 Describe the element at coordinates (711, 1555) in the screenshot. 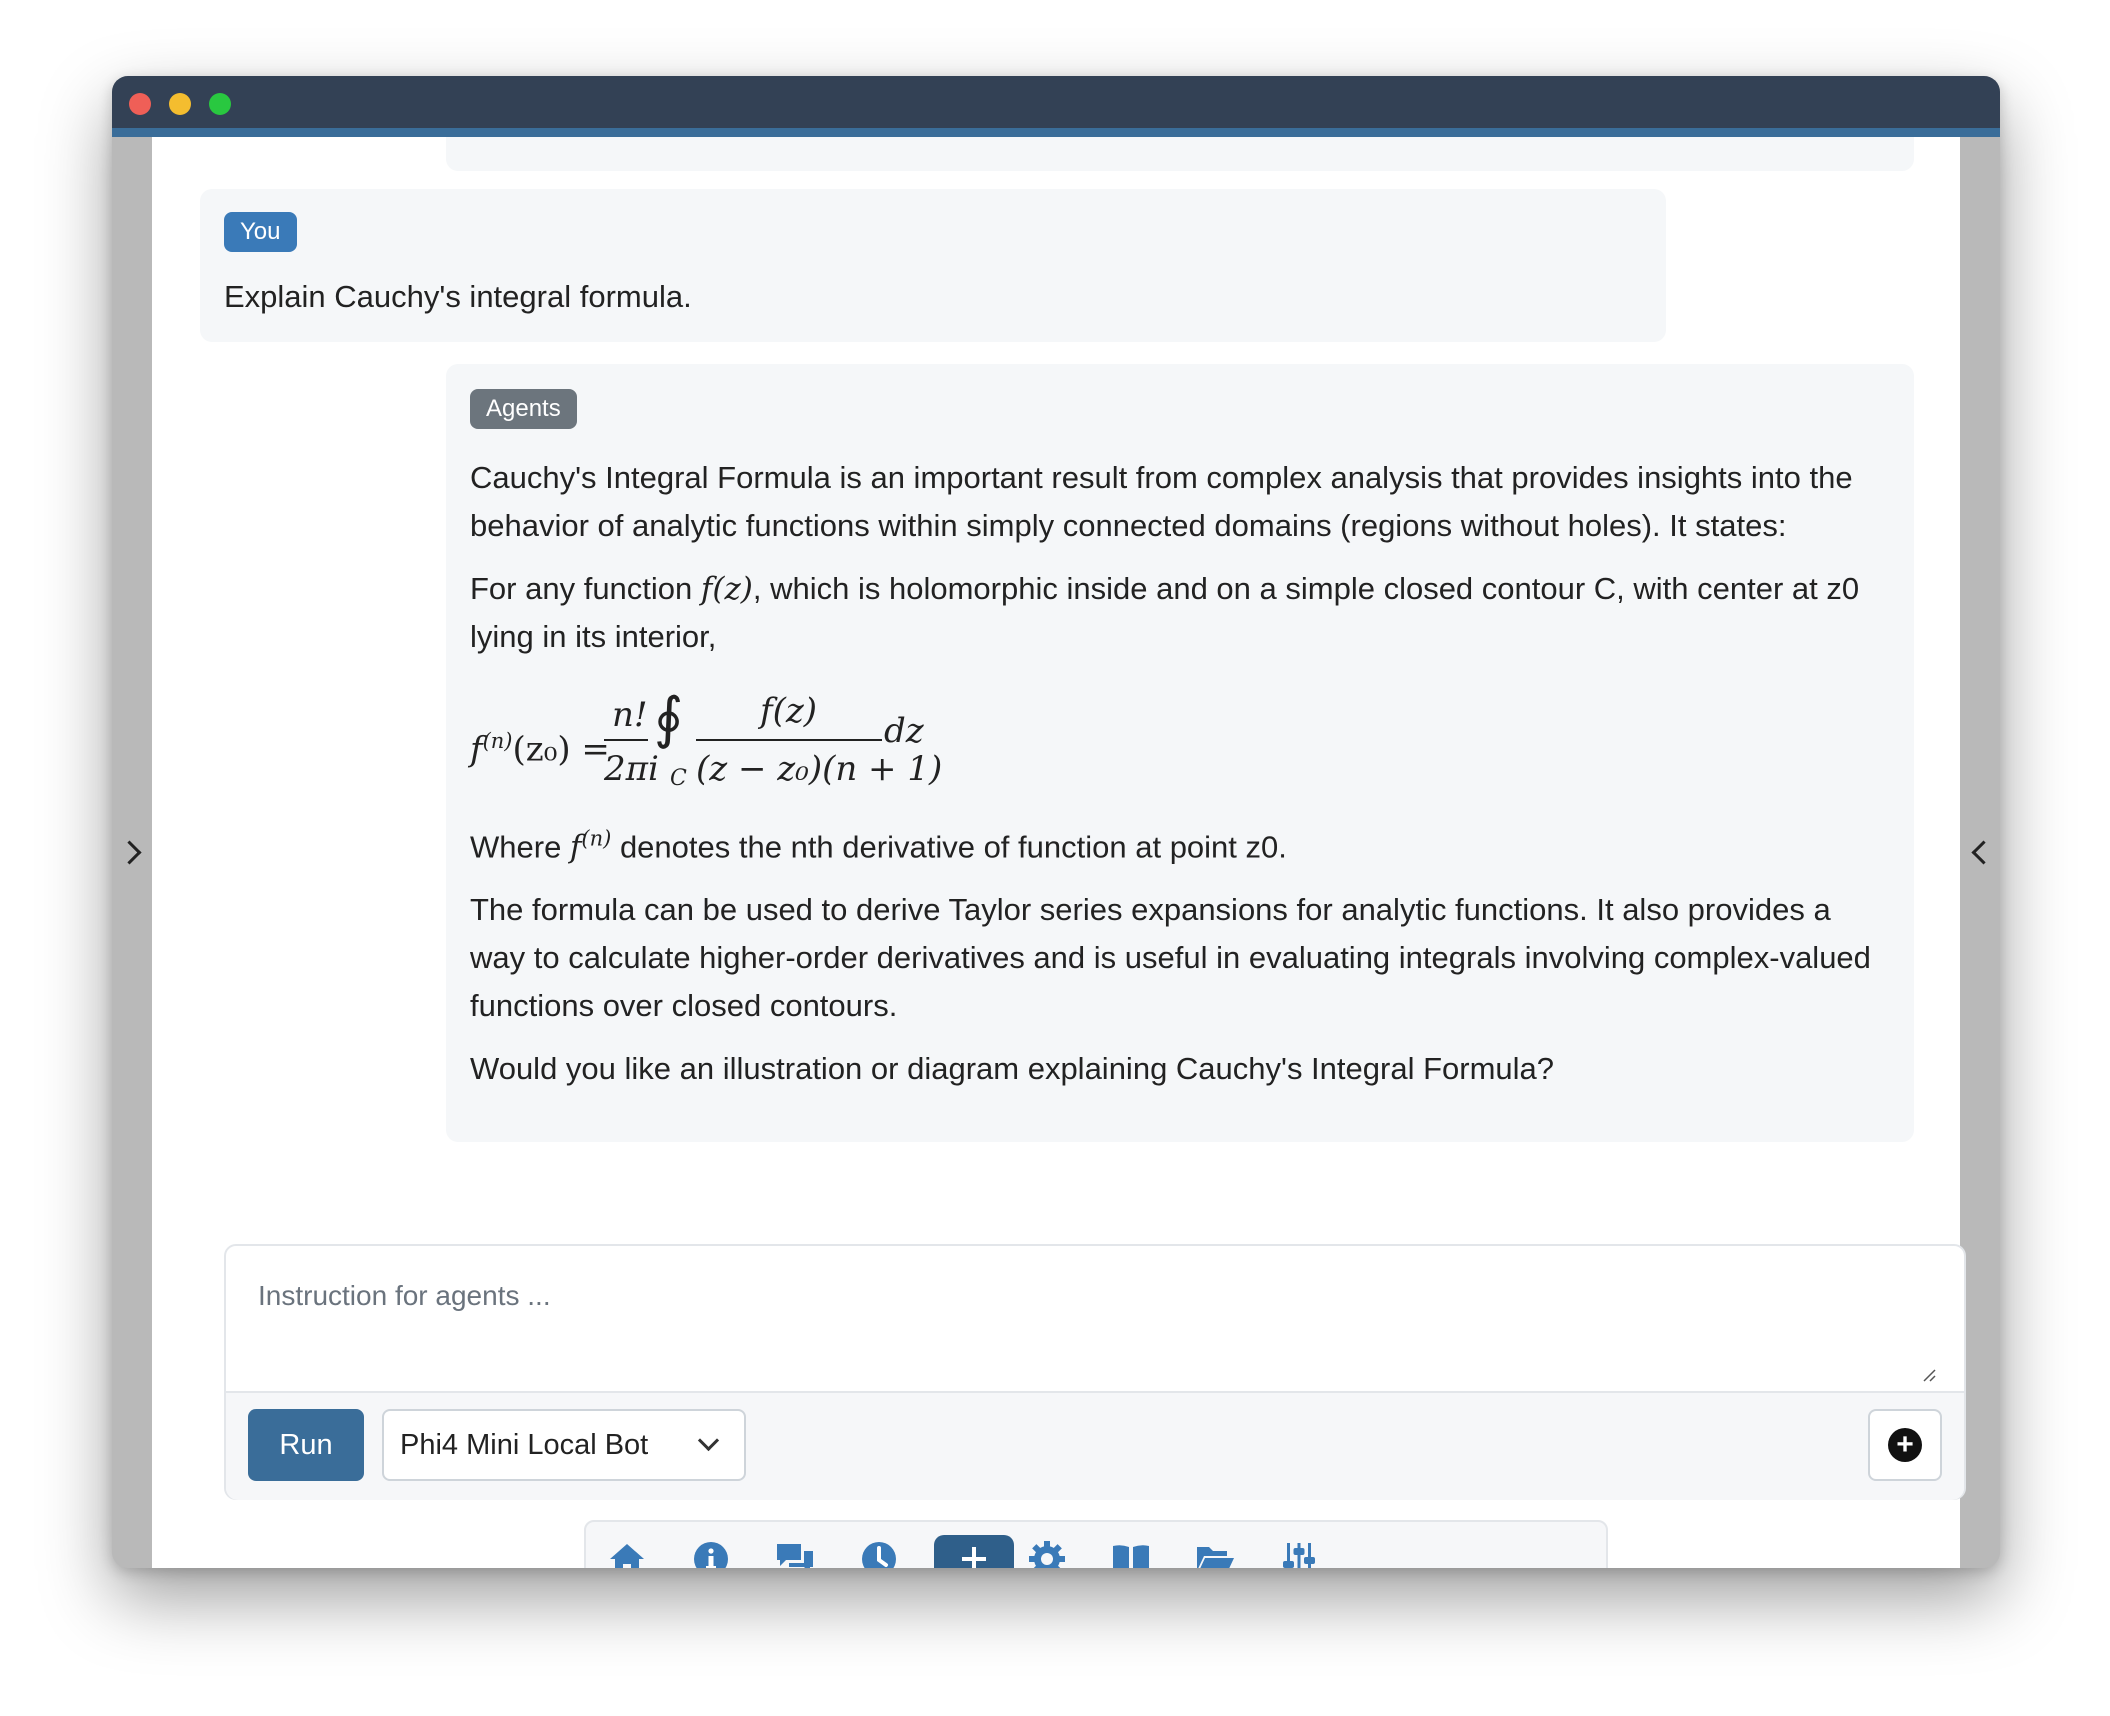

I see `info-icon` at that location.